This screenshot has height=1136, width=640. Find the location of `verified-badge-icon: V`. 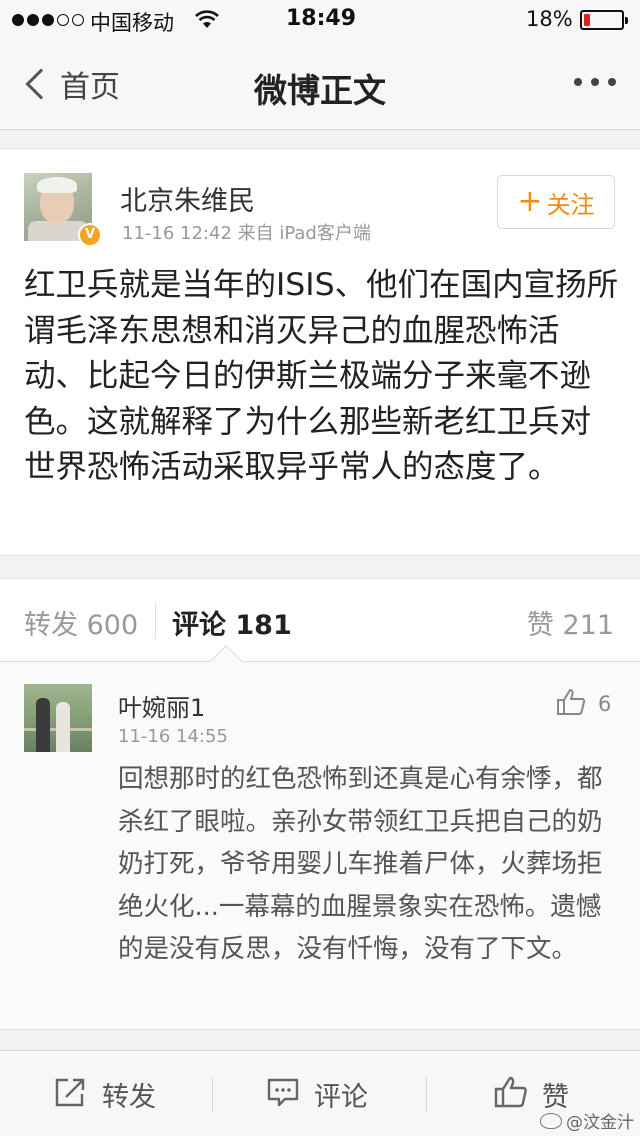

verified-badge-icon: V is located at coordinates (90, 235).